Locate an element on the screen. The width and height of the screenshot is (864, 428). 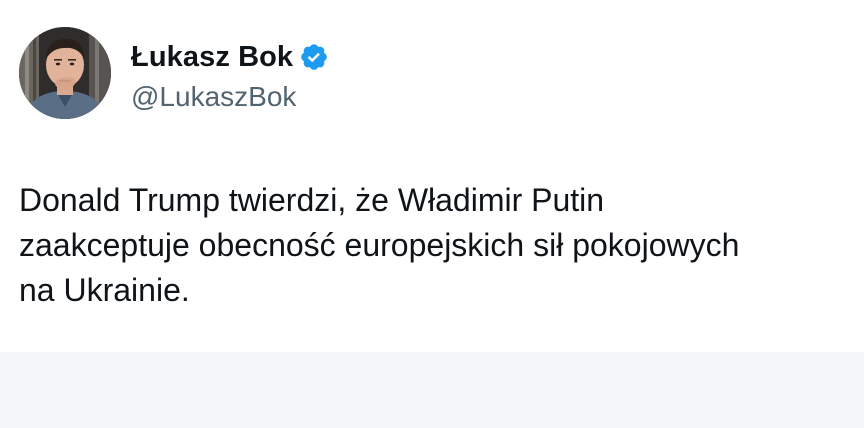
avatar is located at coordinates (65, 73).